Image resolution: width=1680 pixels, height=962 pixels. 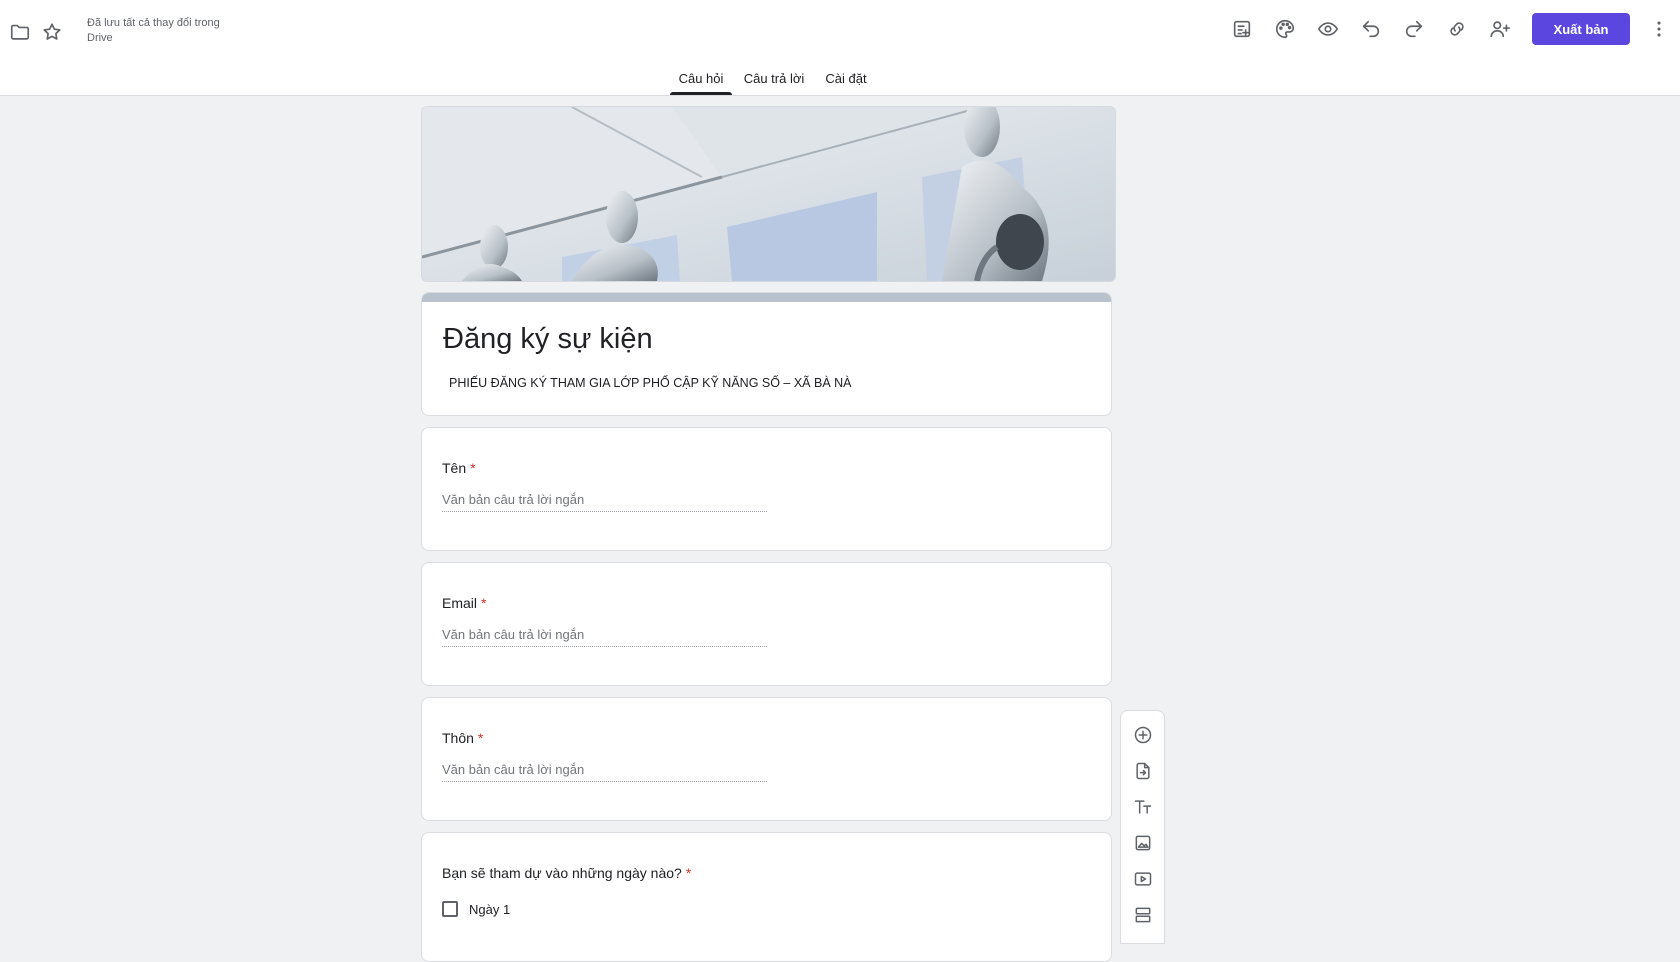 What do you see at coordinates (1143, 807) in the screenshot?
I see `add-title-text-icon` at bounding box center [1143, 807].